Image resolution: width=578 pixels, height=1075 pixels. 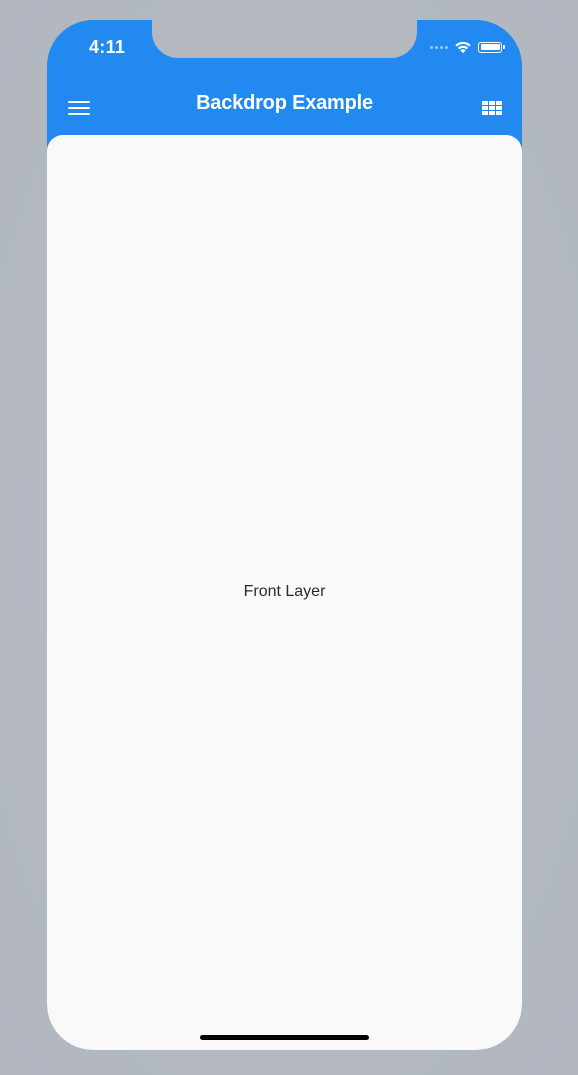 I want to click on home-indicator, so click(x=284, y=1037).